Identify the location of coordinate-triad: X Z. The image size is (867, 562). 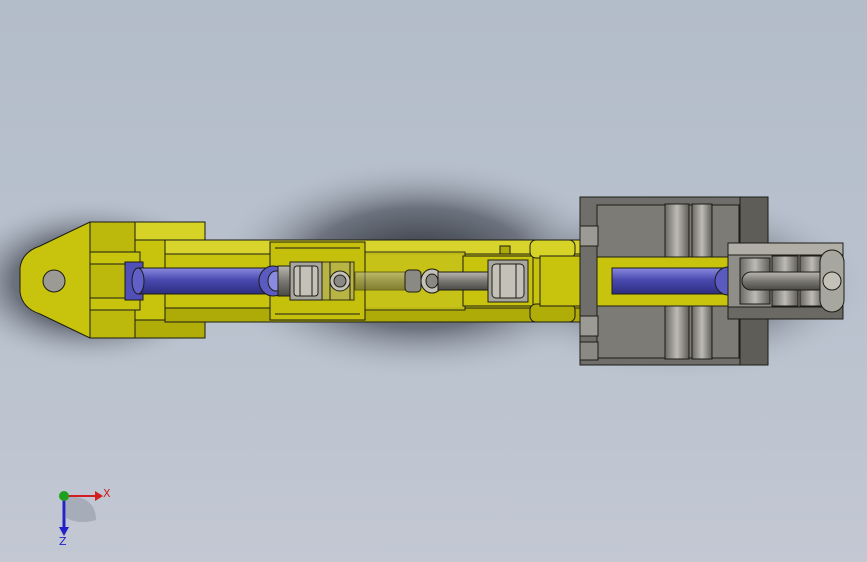
(85, 517).